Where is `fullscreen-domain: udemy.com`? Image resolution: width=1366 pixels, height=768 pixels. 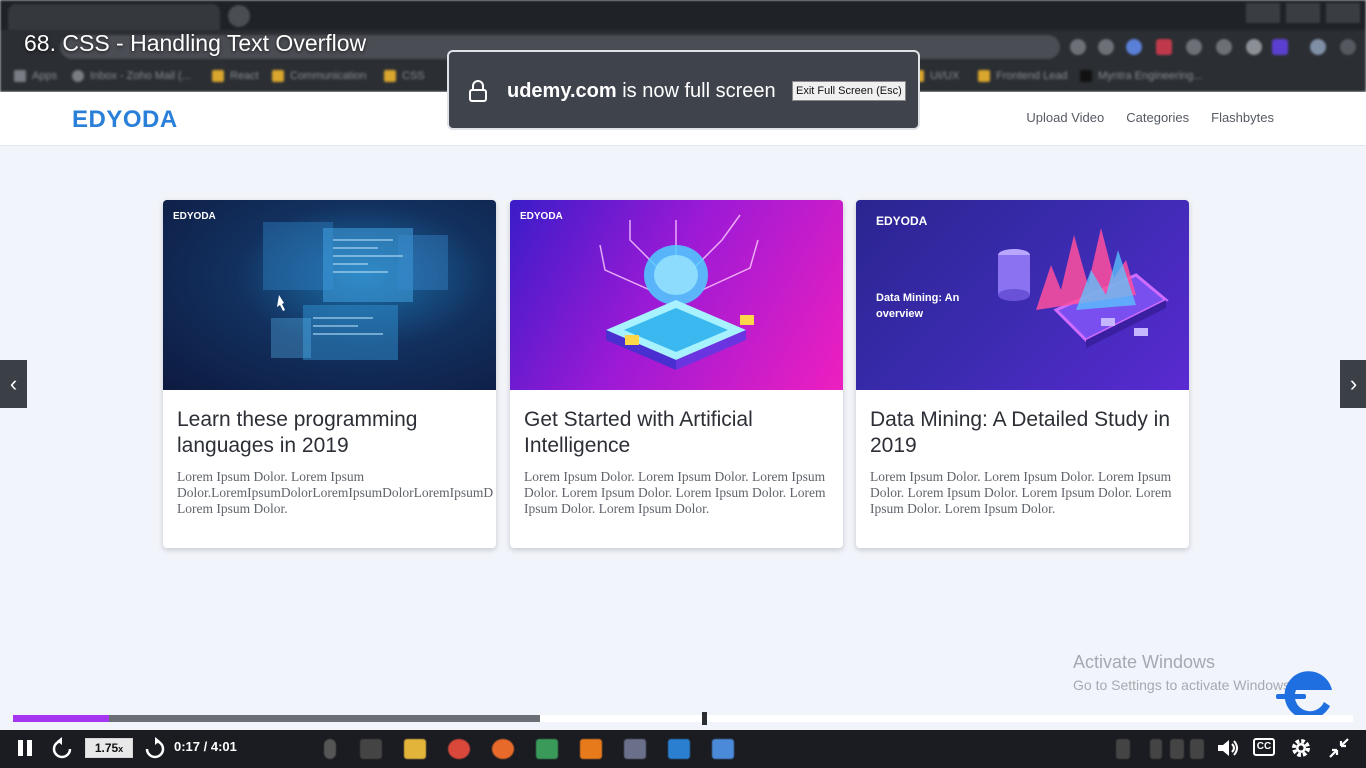 fullscreen-domain: udemy.com is located at coordinates (562, 91).